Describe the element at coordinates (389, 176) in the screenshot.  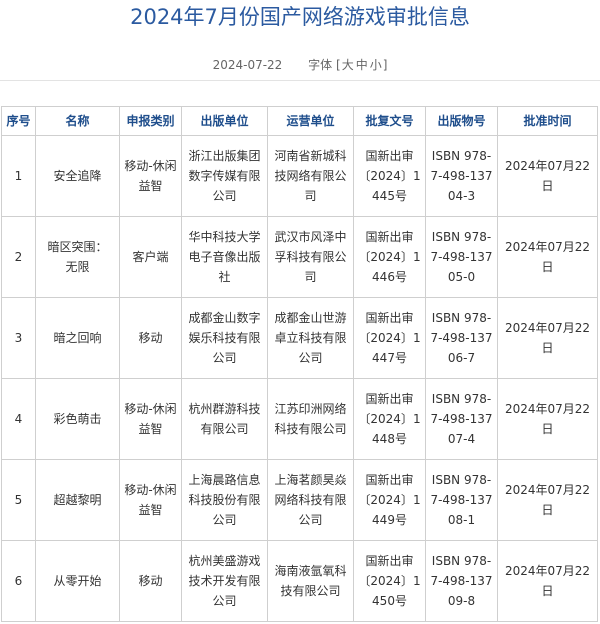
I see `cell-approval-number: 国新出审〔2024〕1445号` at that location.